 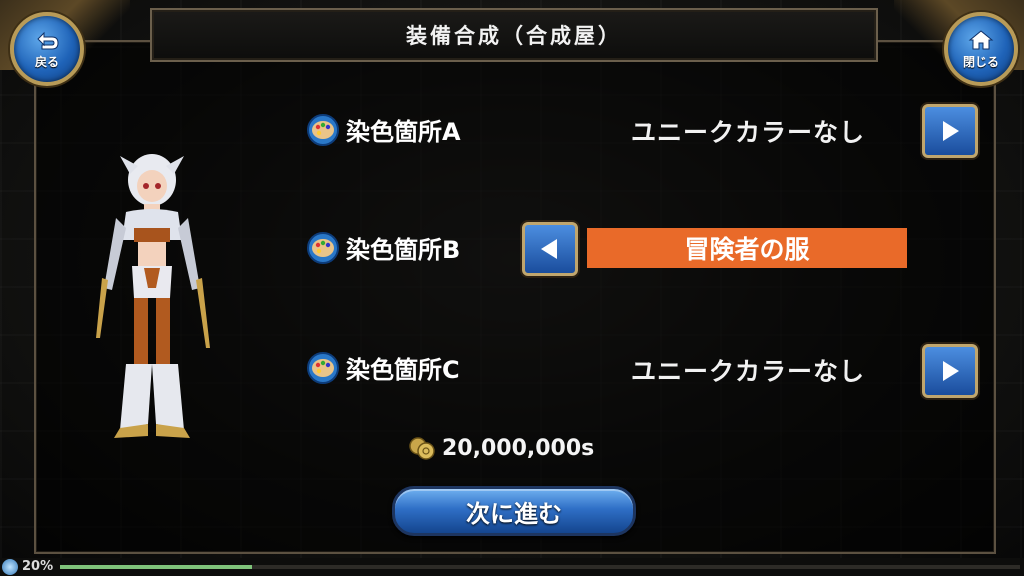 I want to click on close-button: 閉じる, so click(x=981, y=49).